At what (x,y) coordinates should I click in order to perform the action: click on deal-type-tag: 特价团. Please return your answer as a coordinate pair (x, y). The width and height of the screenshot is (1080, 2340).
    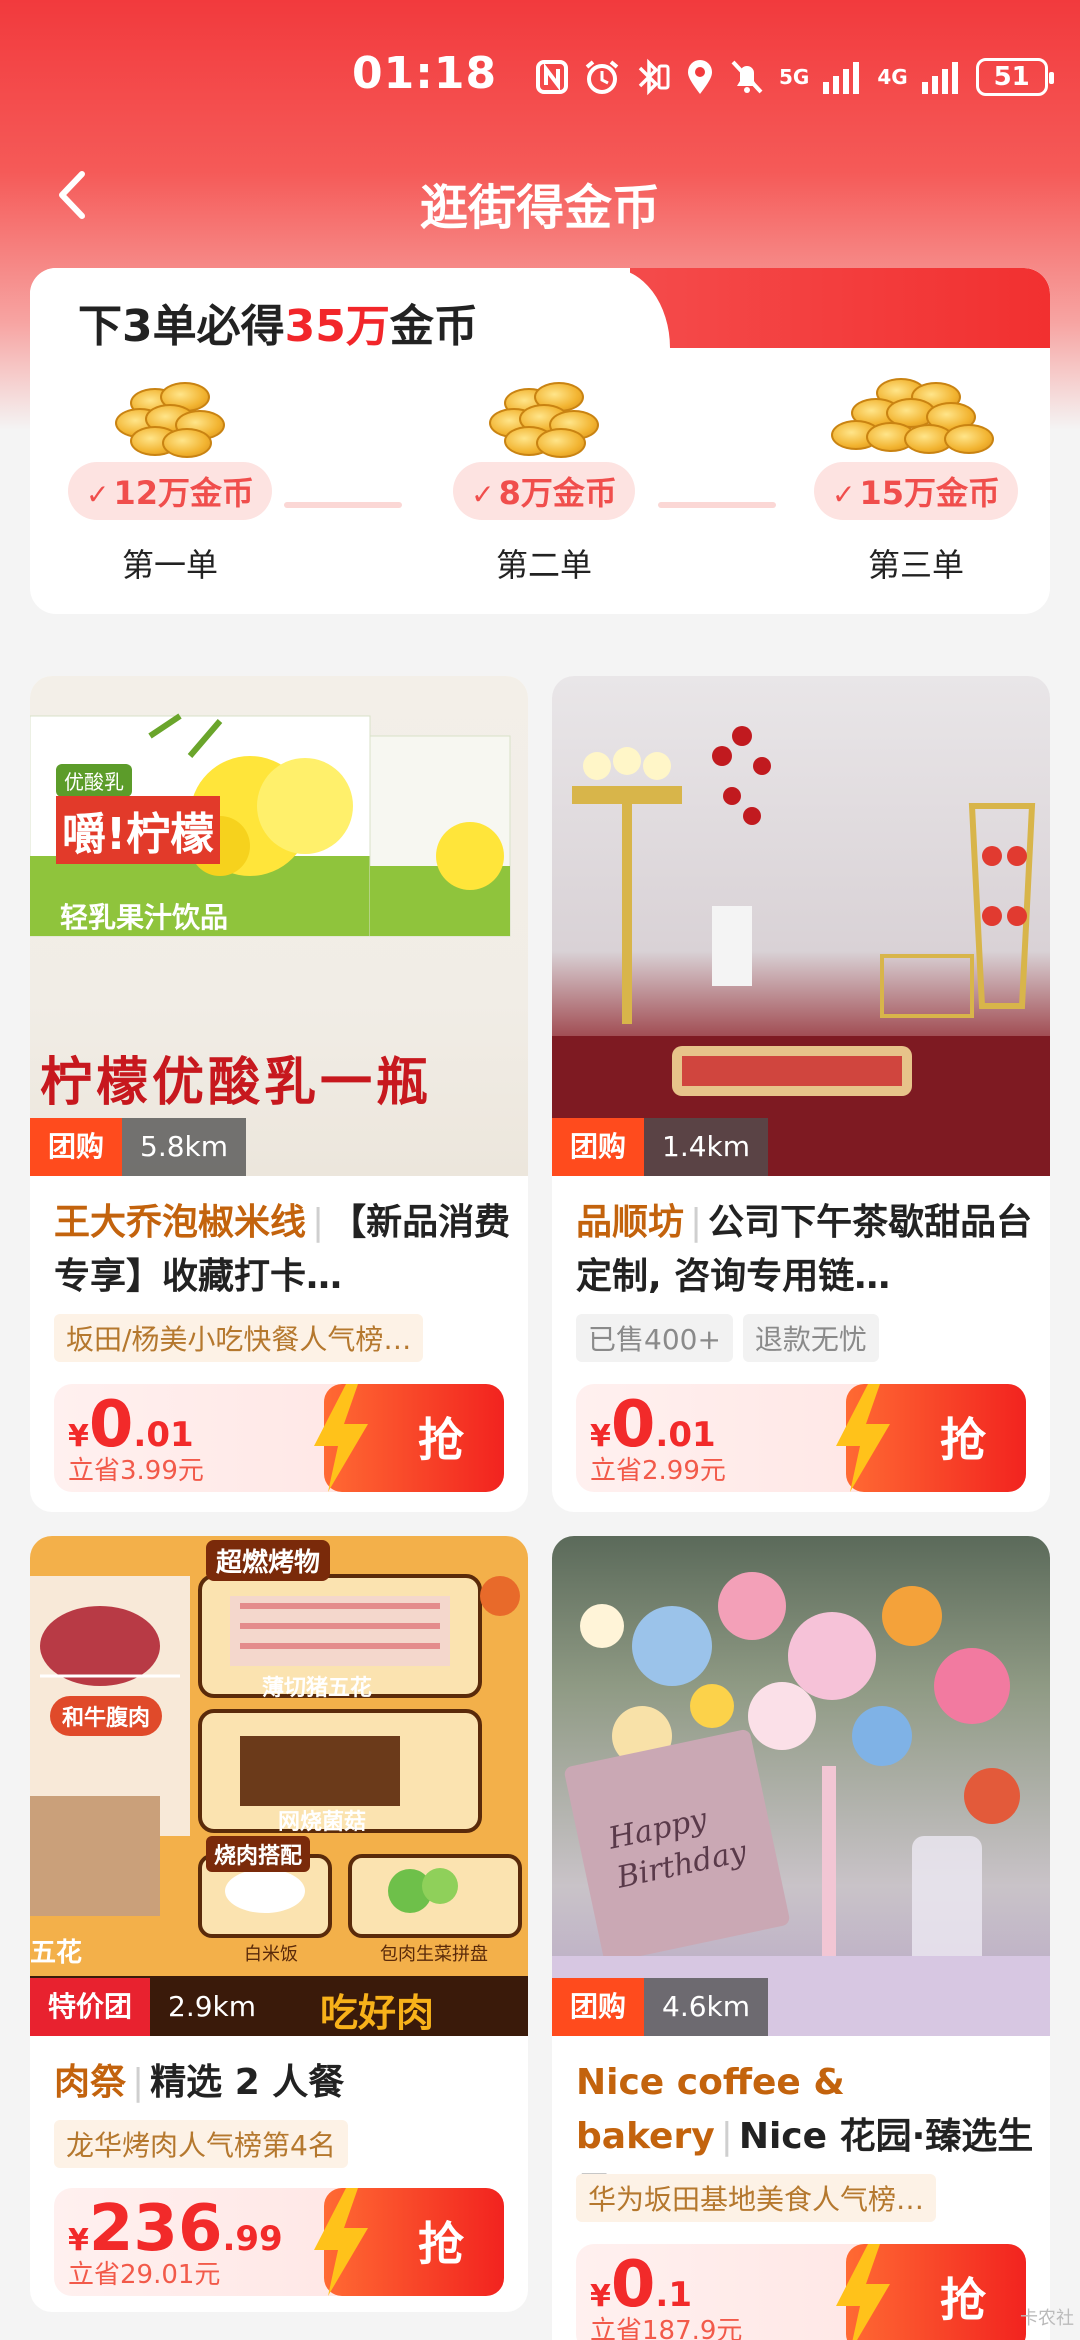
    Looking at the image, I should click on (90, 2007).